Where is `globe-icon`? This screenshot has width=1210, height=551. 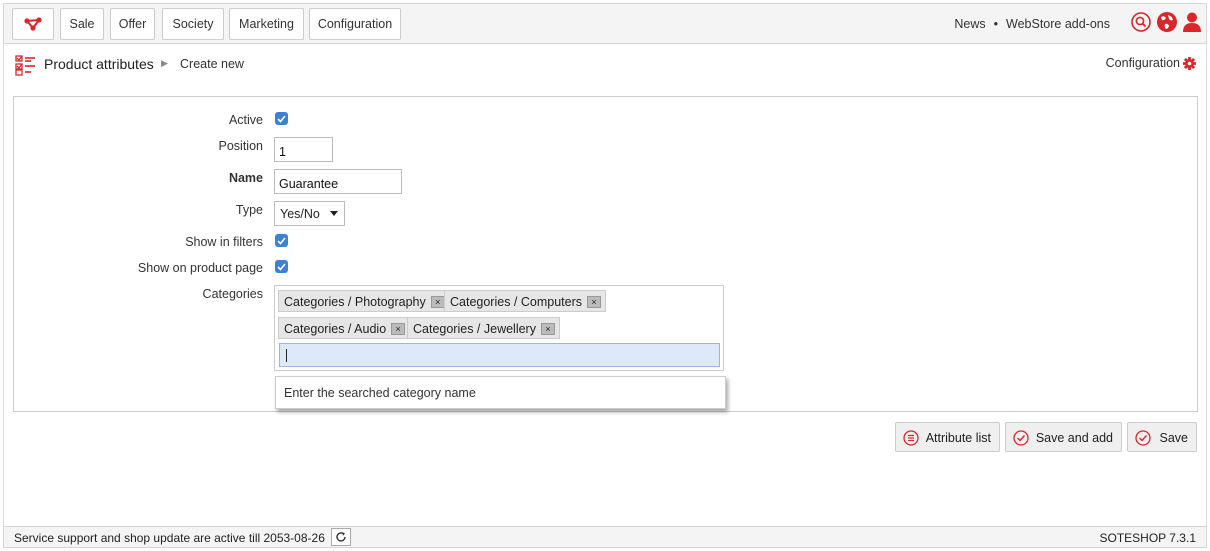 globe-icon is located at coordinates (1167, 22).